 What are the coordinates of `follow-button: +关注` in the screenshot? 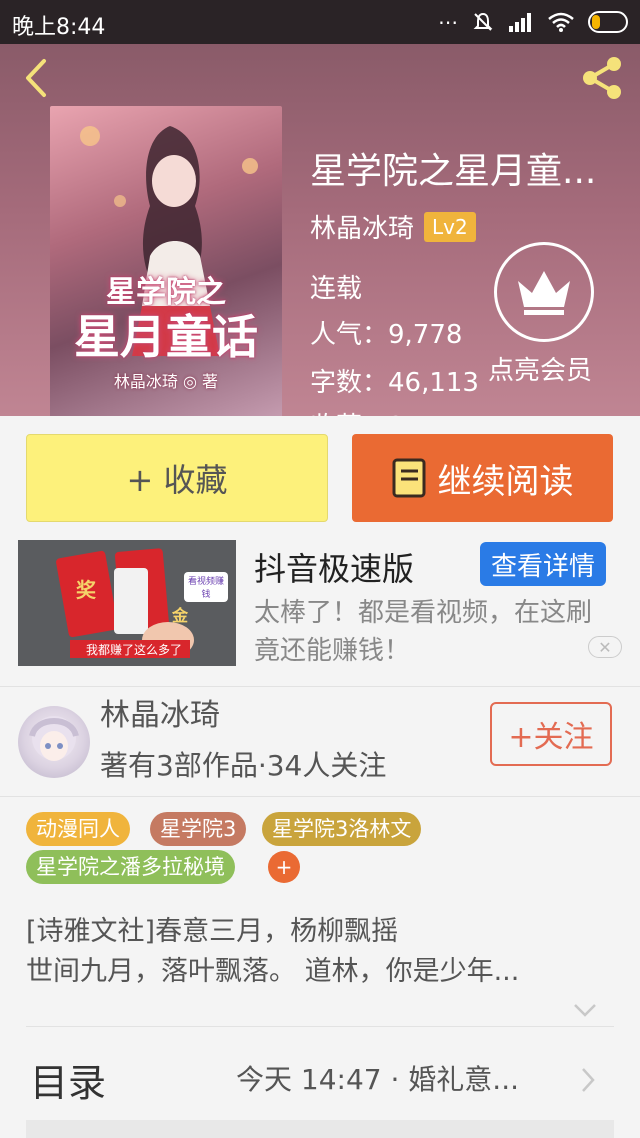 It's located at (551, 734).